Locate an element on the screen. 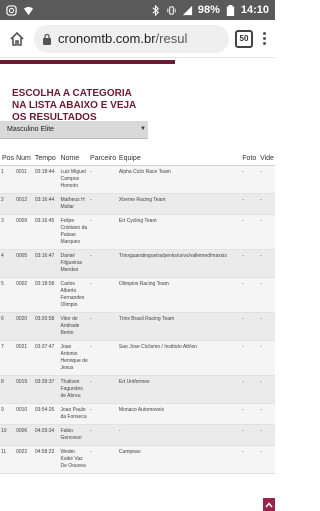 The width and height of the screenshot is (320, 511). chevron-up-icon is located at coordinates (269, 505).